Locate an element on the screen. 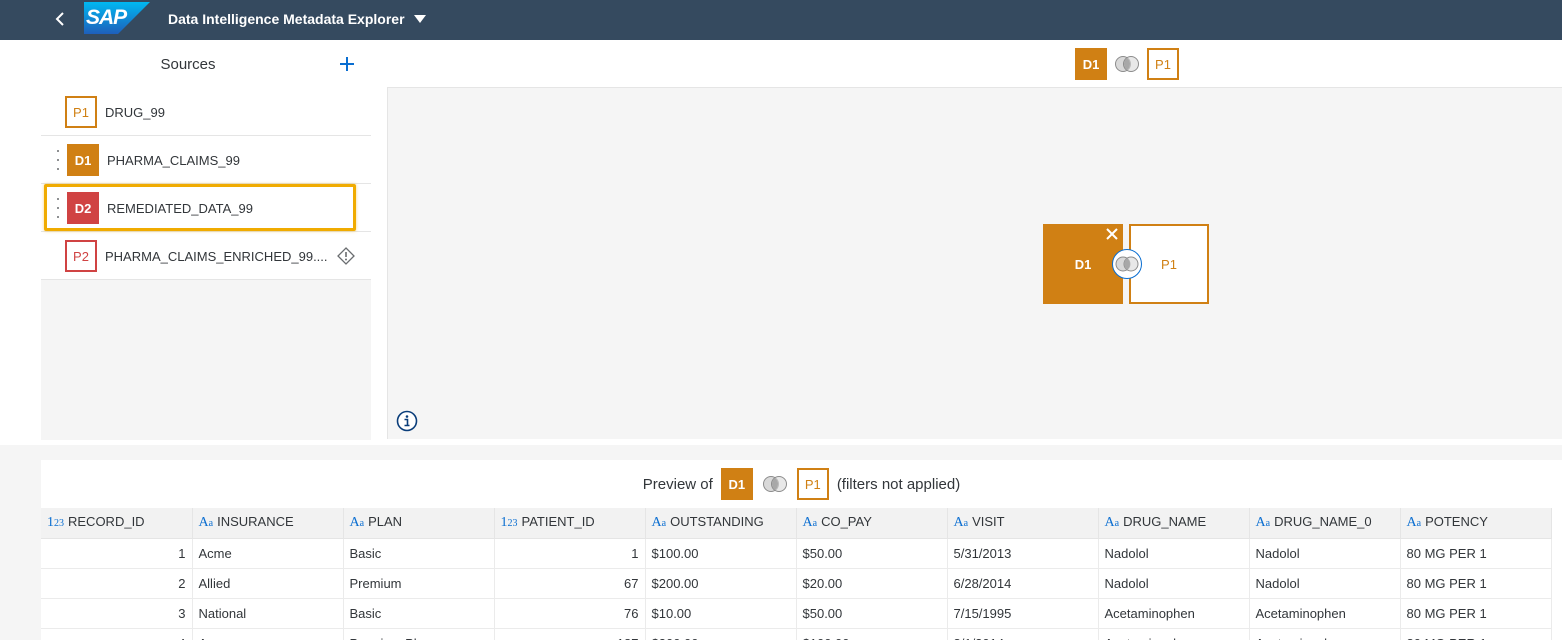  plus-icon is located at coordinates (347, 64).